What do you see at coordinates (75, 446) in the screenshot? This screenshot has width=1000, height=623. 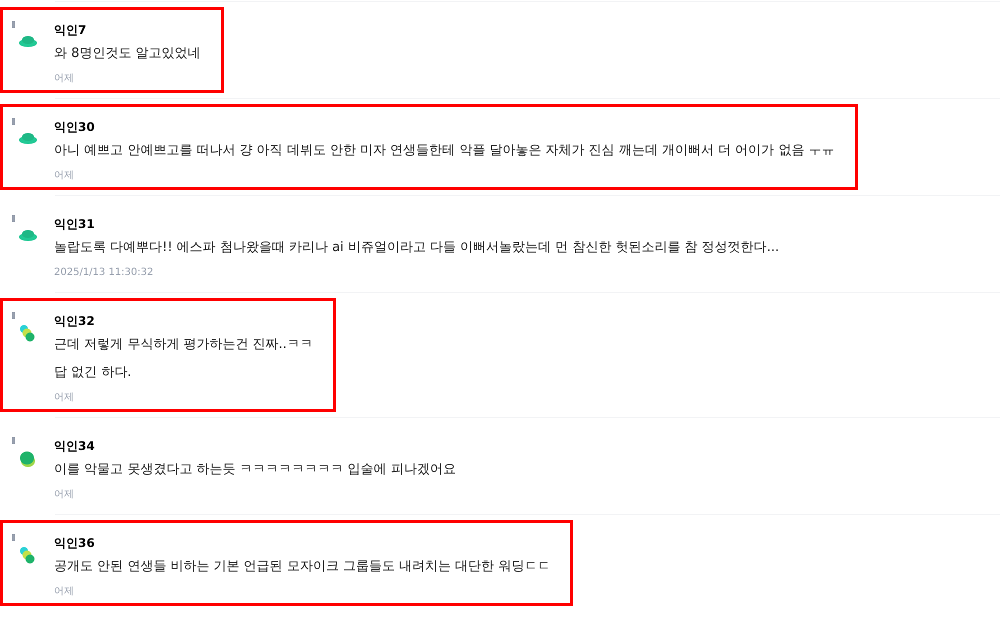 I see `author-name: 익인34` at bounding box center [75, 446].